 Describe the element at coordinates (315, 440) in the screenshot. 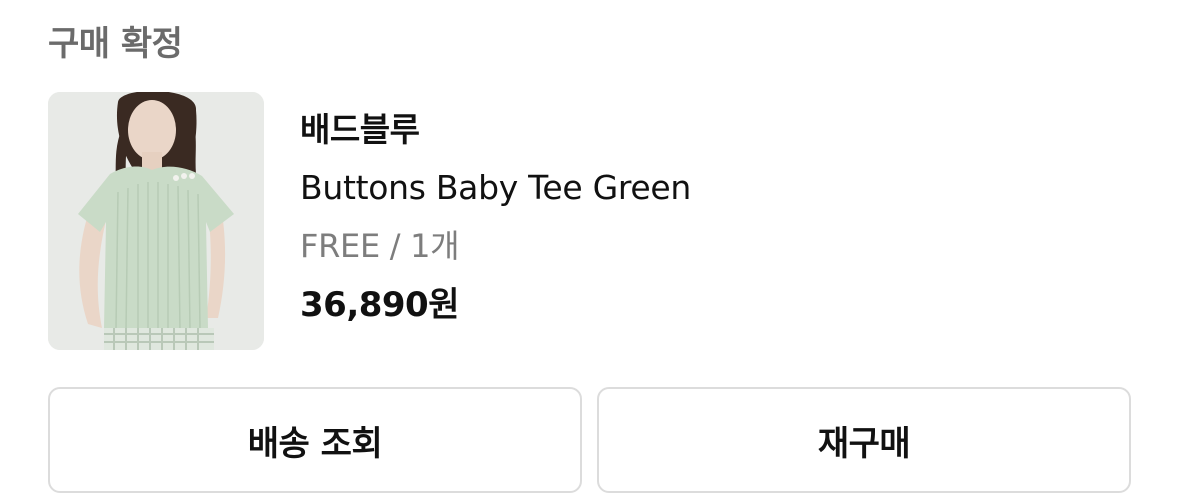

I see `track-delivery-button: 배송 조회` at that location.